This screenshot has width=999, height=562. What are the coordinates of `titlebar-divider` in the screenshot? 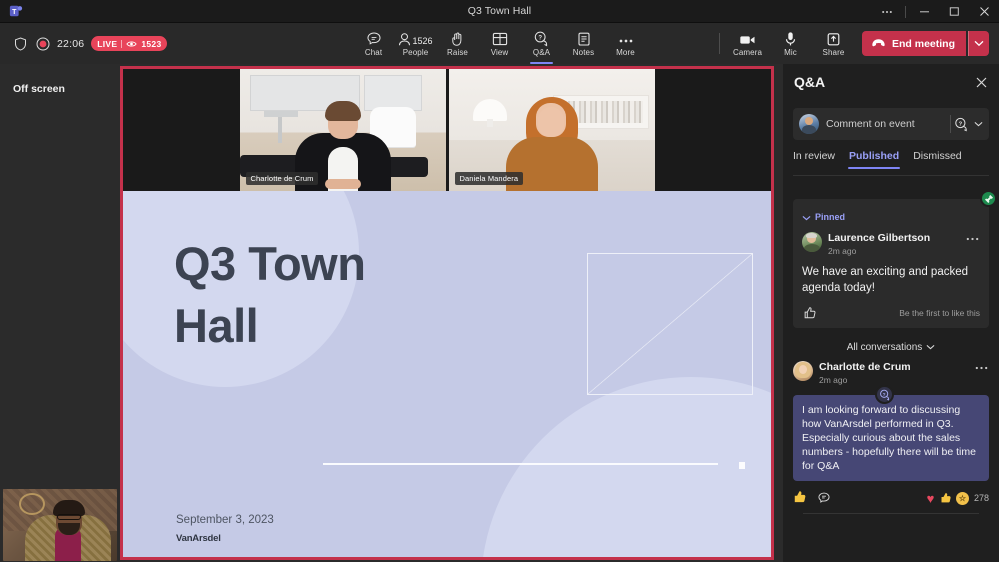 It's located at (905, 11).